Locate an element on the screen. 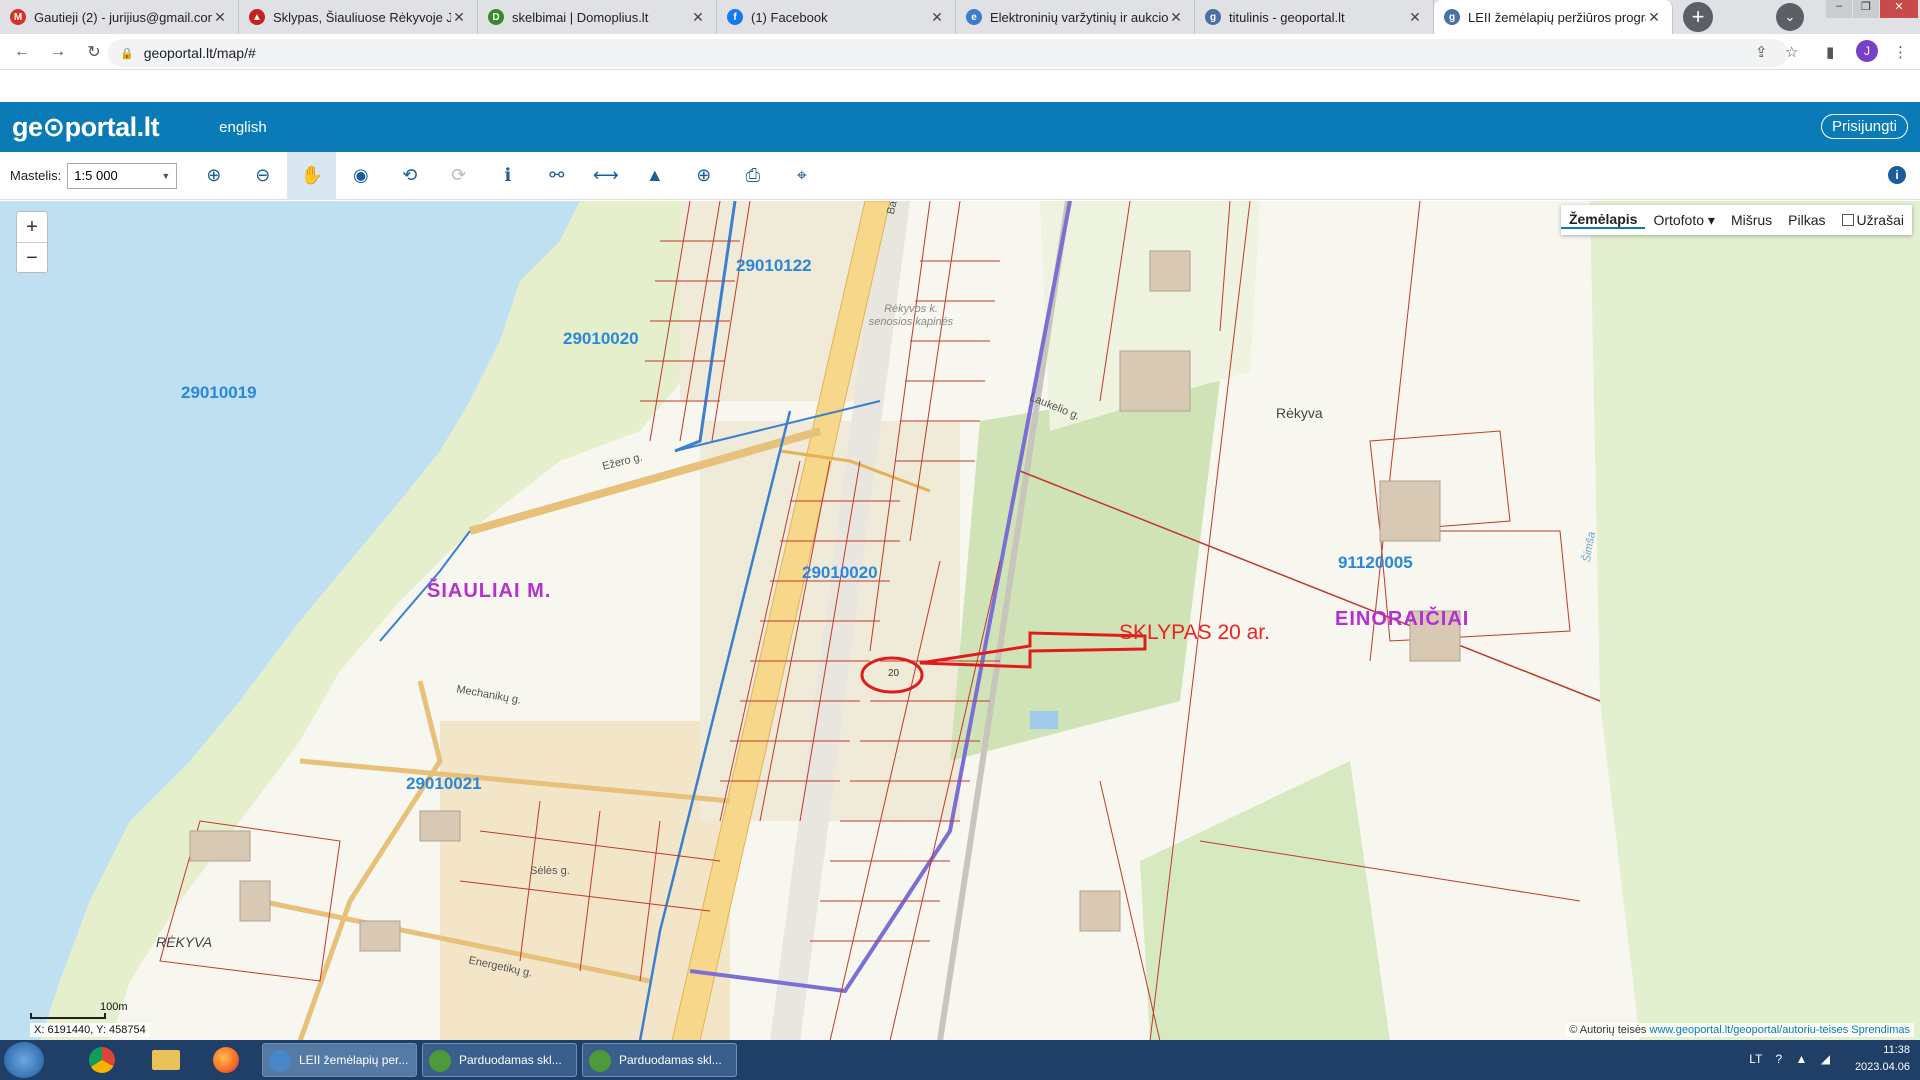 Image resolution: width=1920 pixels, height=1080 pixels. cadastral-label: 29010020 is located at coordinates (840, 572).